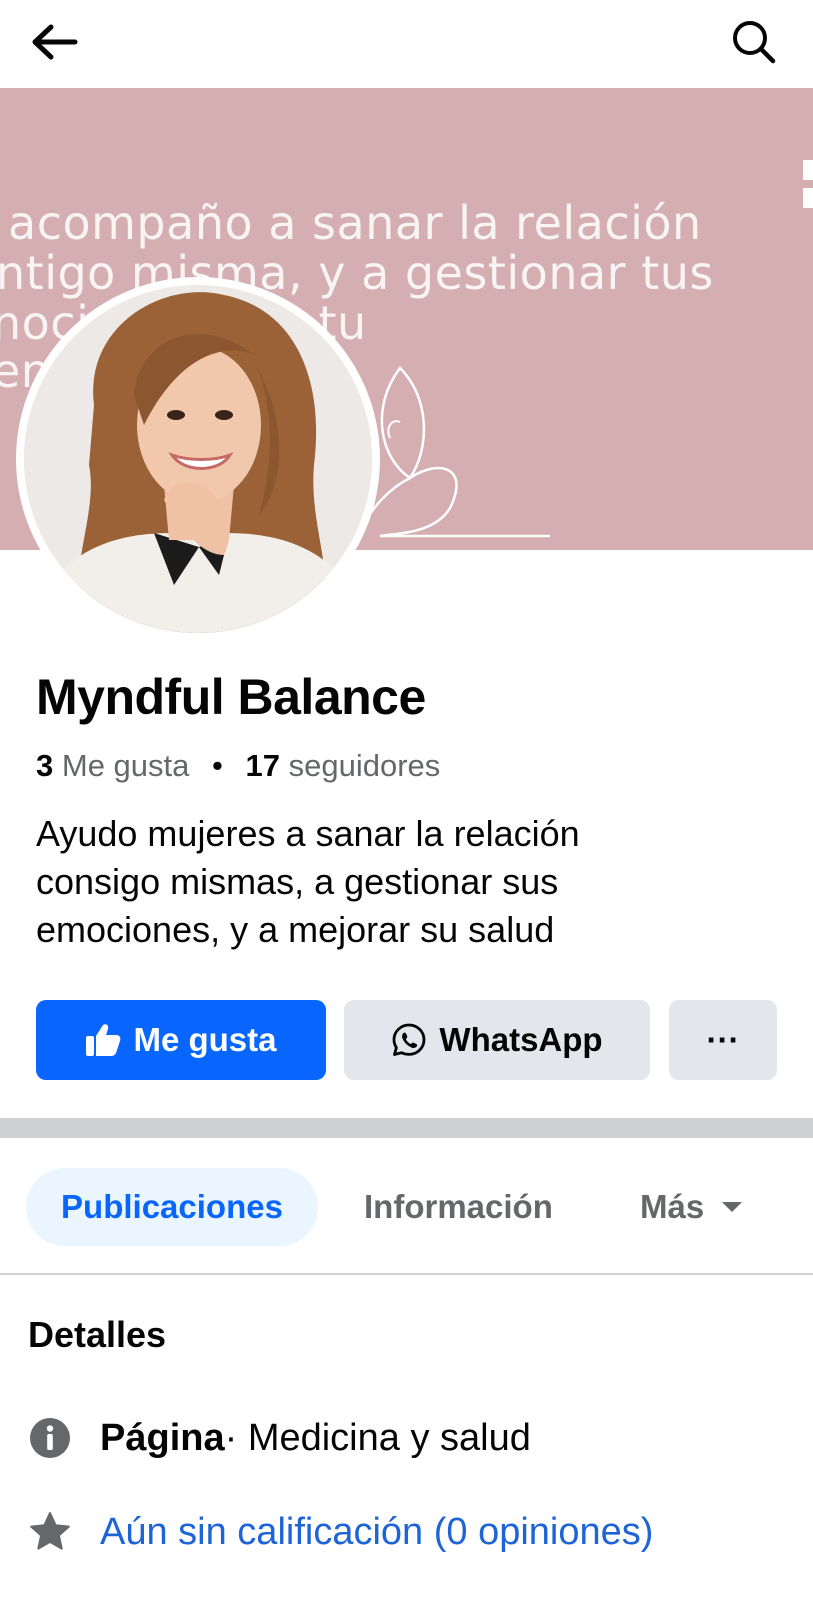 This screenshot has width=813, height=1600. Describe the element at coordinates (50, 1532) in the screenshot. I see `star-icon` at that location.